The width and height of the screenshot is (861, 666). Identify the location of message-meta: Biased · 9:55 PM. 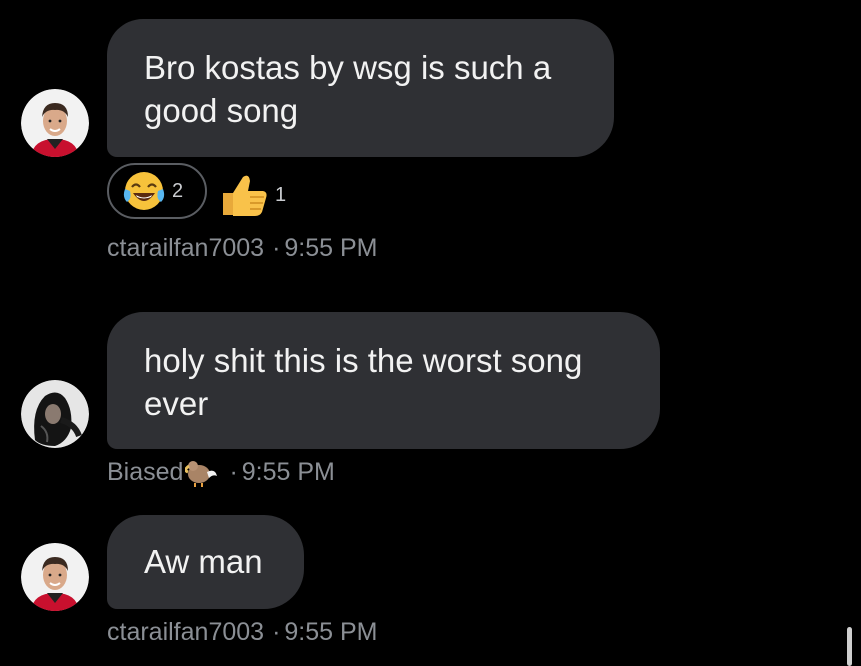
(221, 472).